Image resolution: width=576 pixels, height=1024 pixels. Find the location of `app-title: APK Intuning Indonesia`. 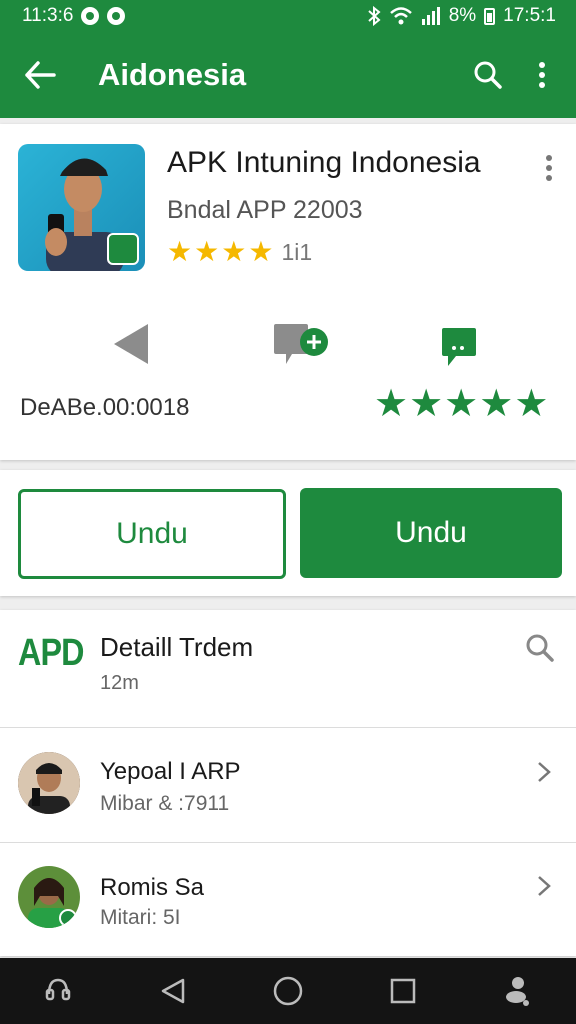

app-title: APK Intuning Indonesia is located at coordinates (324, 162).